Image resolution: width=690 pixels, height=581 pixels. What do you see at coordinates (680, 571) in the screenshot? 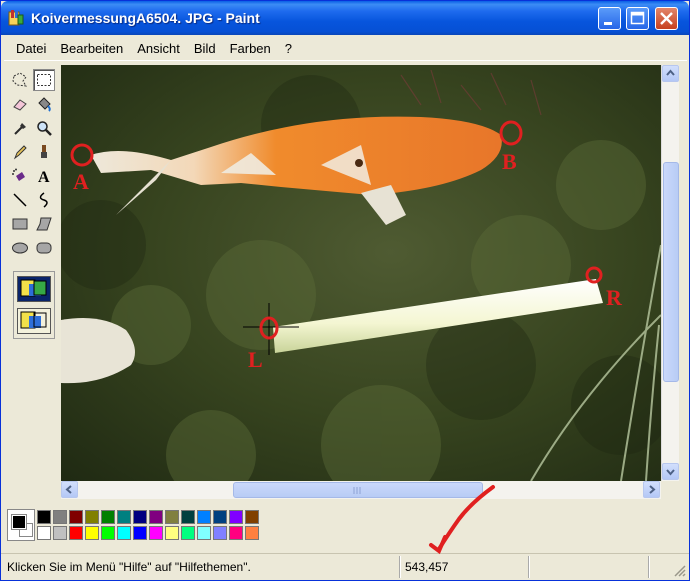
I see `resize-grip-icon` at bounding box center [680, 571].